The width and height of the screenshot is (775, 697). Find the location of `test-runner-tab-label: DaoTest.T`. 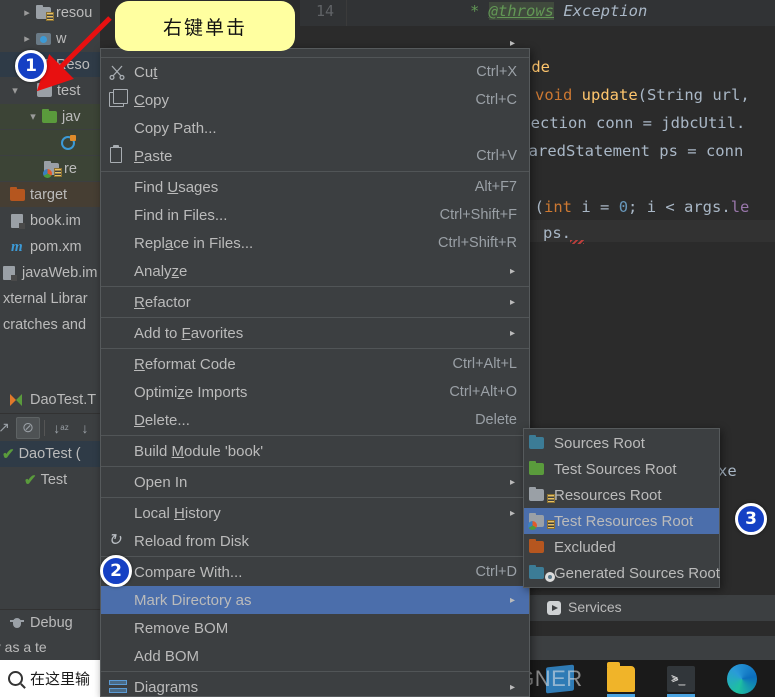

test-runner-tab-label: DaoTest.T is located at coordinates (63, 399).